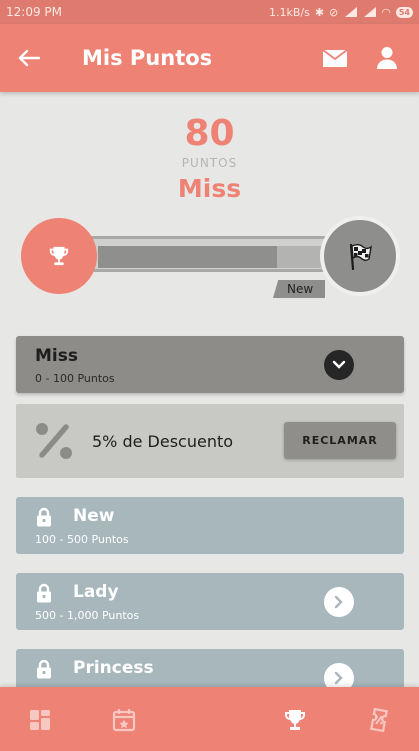 This screenshot has width=419, height=751. What do you see at coordinates (34, 12) in the screenshot?
I see `status-time: 12:09 PM` at bounding box center [34, 12].